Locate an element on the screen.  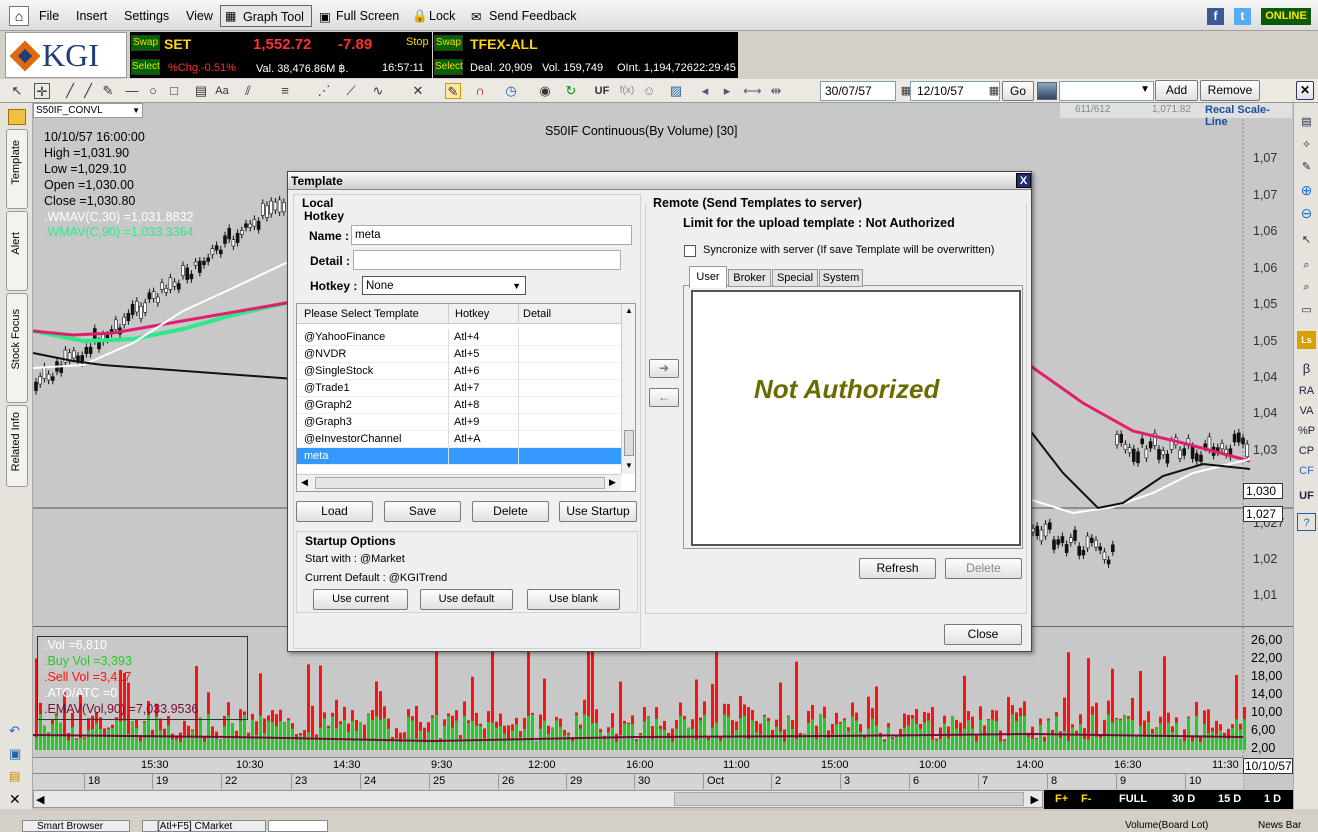
menu-settings: Settings is located at coordinates (146, 16).